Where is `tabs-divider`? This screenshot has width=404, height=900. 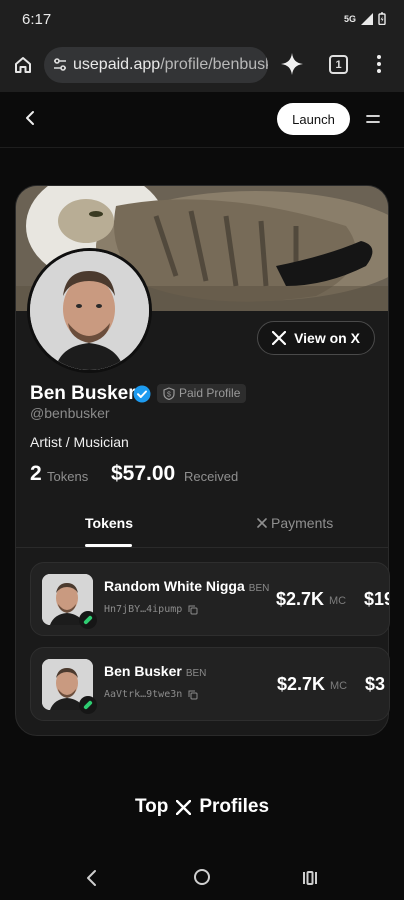 tabs-divider is located at coordinates (202, 547).